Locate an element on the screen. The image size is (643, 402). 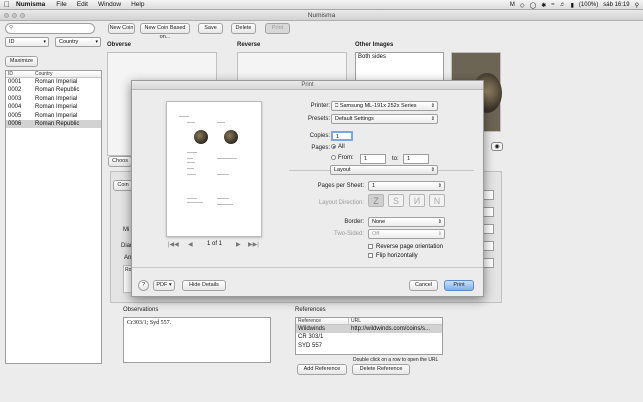
help-button: ? is located at coordinates (143, 285).